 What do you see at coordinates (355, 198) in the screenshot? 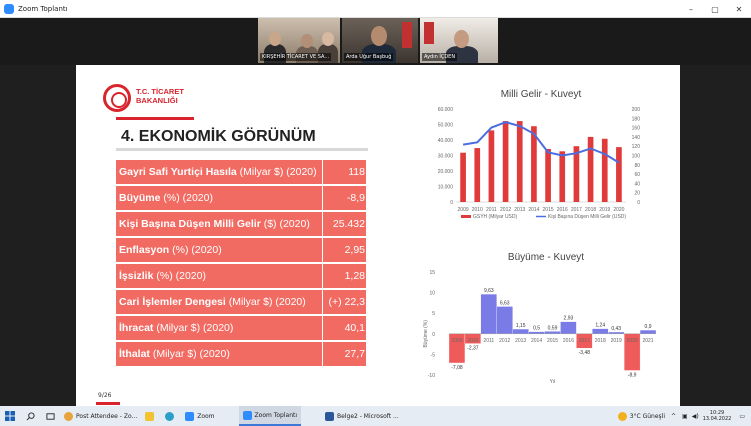
I see `indicator-value: -8,9` at bounding box center [355, 198].